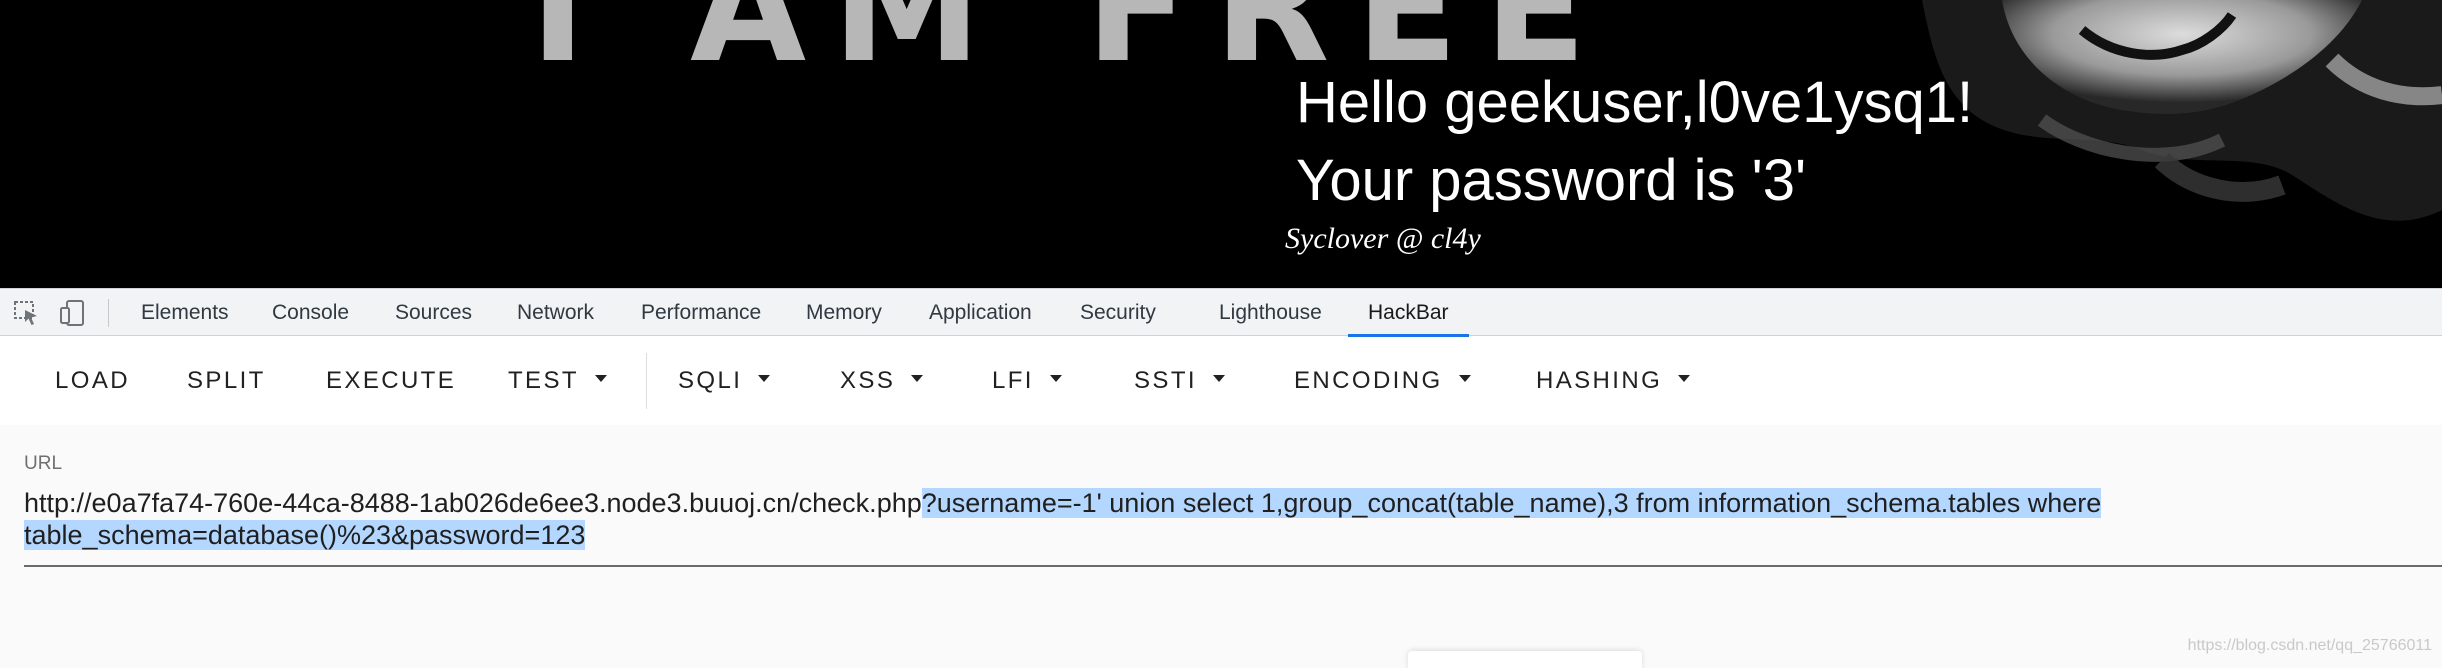 The image size is (2442, 668). What do you see at coordinates (391, 381) in the screenshot?
I see `execute-button: EXECUTE` at bounding box center [391, 381].